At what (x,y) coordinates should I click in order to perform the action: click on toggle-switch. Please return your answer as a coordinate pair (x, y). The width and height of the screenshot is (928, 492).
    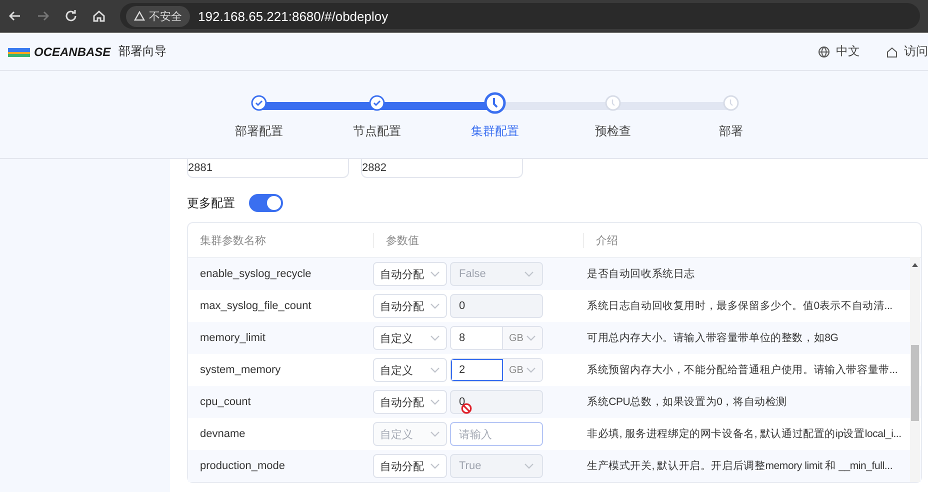
    Looking at the image, I should click on (266, 203).